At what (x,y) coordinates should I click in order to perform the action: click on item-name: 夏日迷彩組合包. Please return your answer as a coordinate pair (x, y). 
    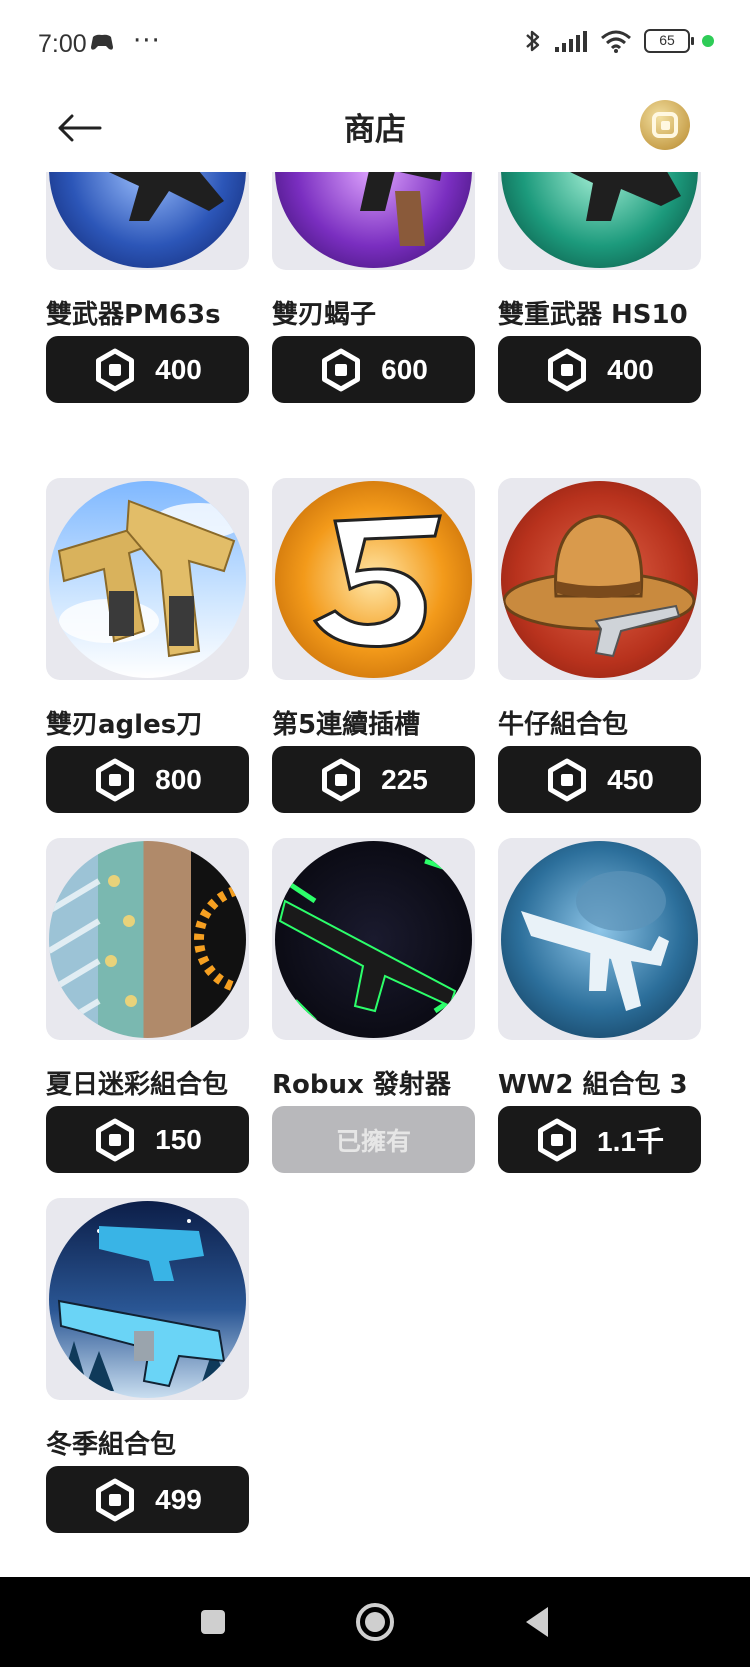
    Looking at the image, I should click on (137, 1085).